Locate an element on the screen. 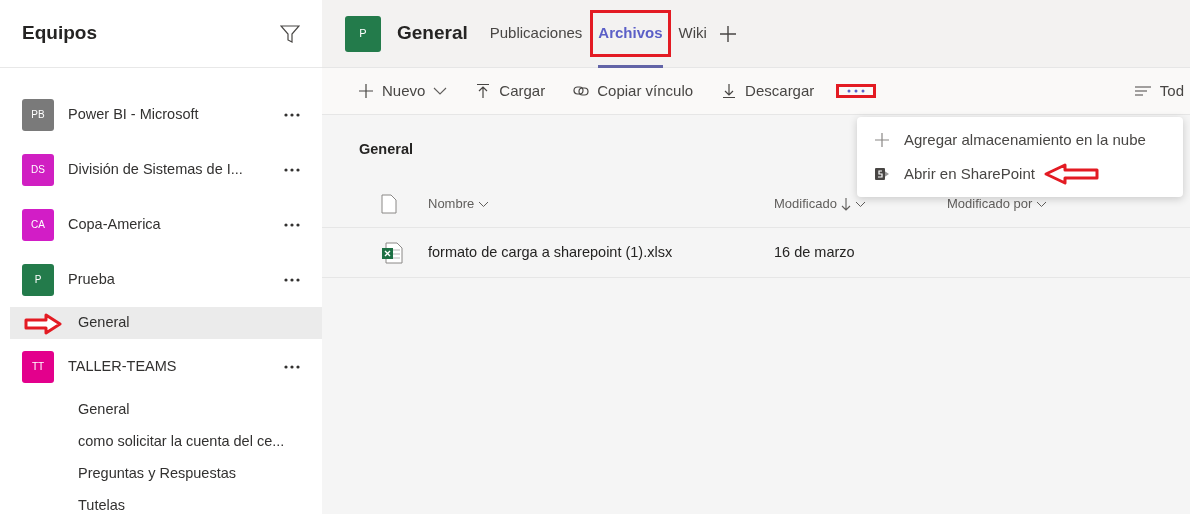 This screenshot has height=514, width=1190. team-avatar: CA is located at coordinates (38, 224).